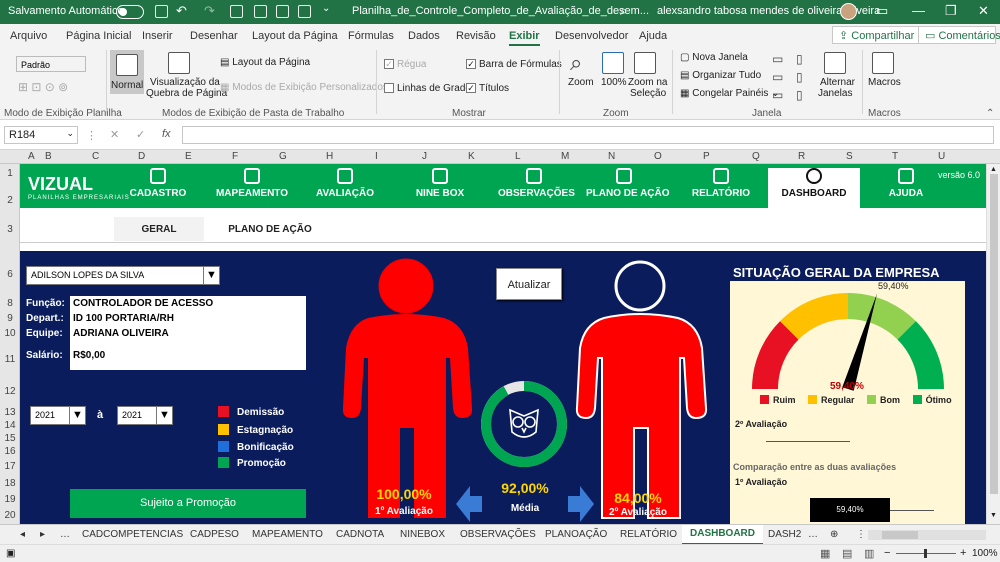  Describe the element at coordinates (882, 11) in the screenshot. I see `ribbon-display-icon: ▭` at that location.